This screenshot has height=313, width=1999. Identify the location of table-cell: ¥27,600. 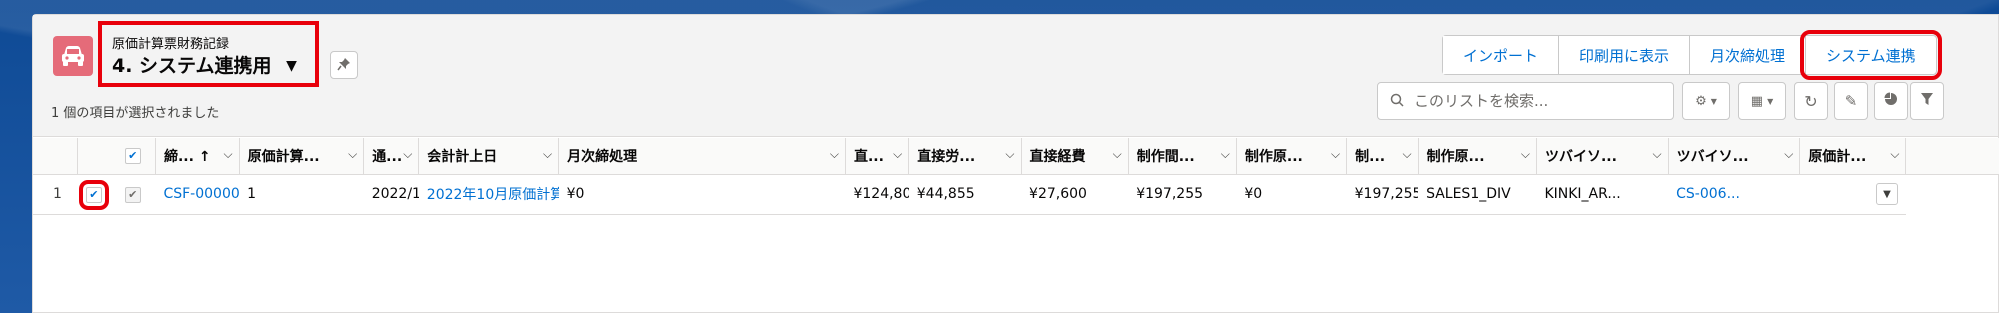
(1075, 194).